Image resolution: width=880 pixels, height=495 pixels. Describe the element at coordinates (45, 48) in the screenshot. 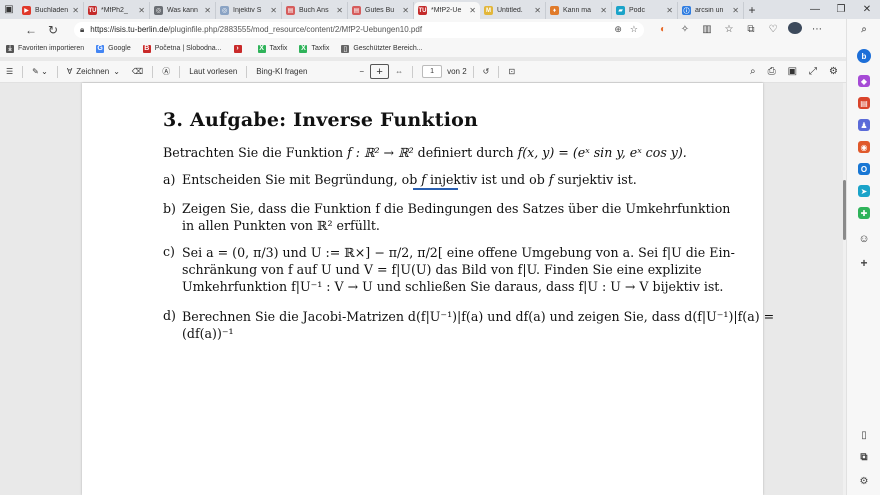

I see `bookmark-item: ⤓ Favoriten importieren` at that location.